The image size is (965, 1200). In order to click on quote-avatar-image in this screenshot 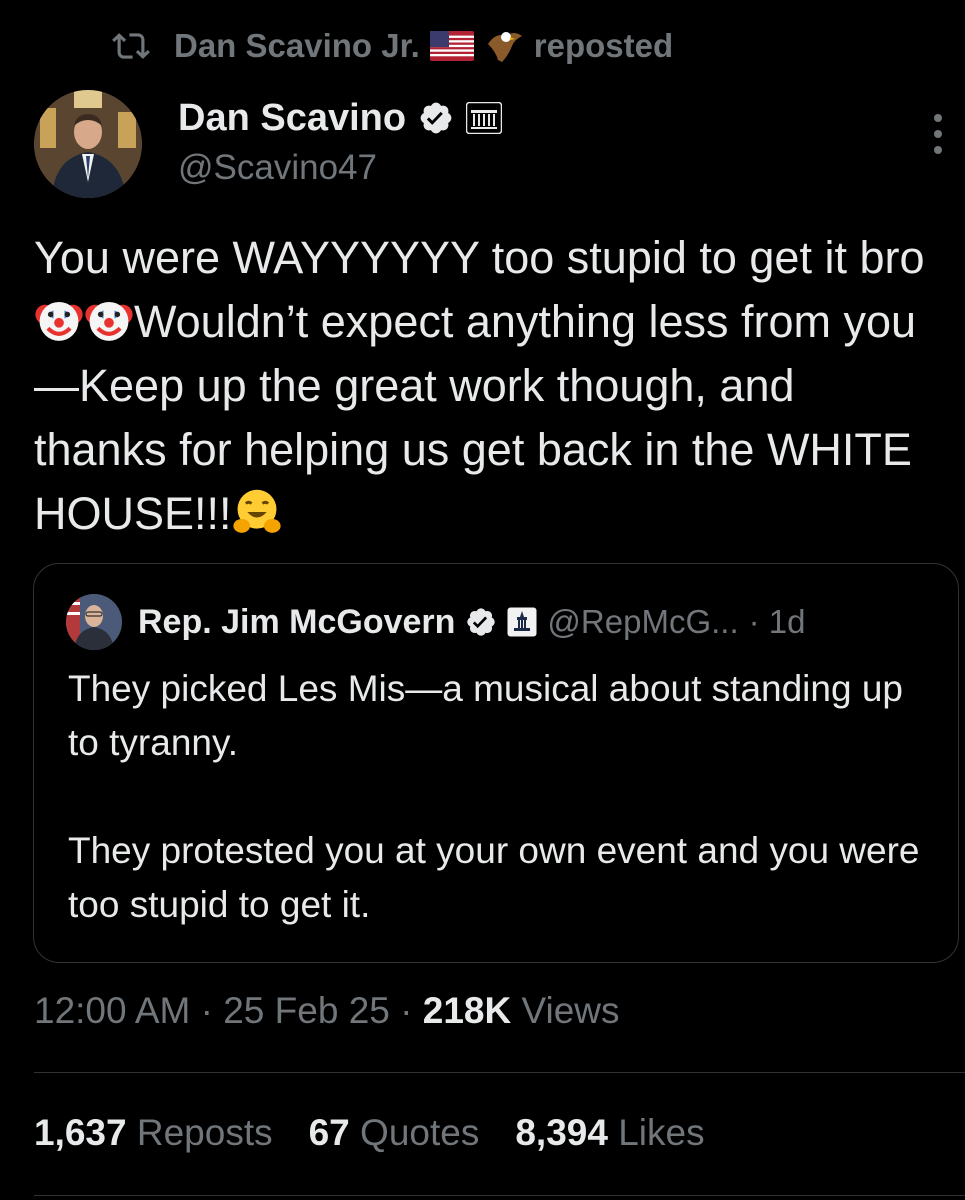, I will do `click(94, 622)`.